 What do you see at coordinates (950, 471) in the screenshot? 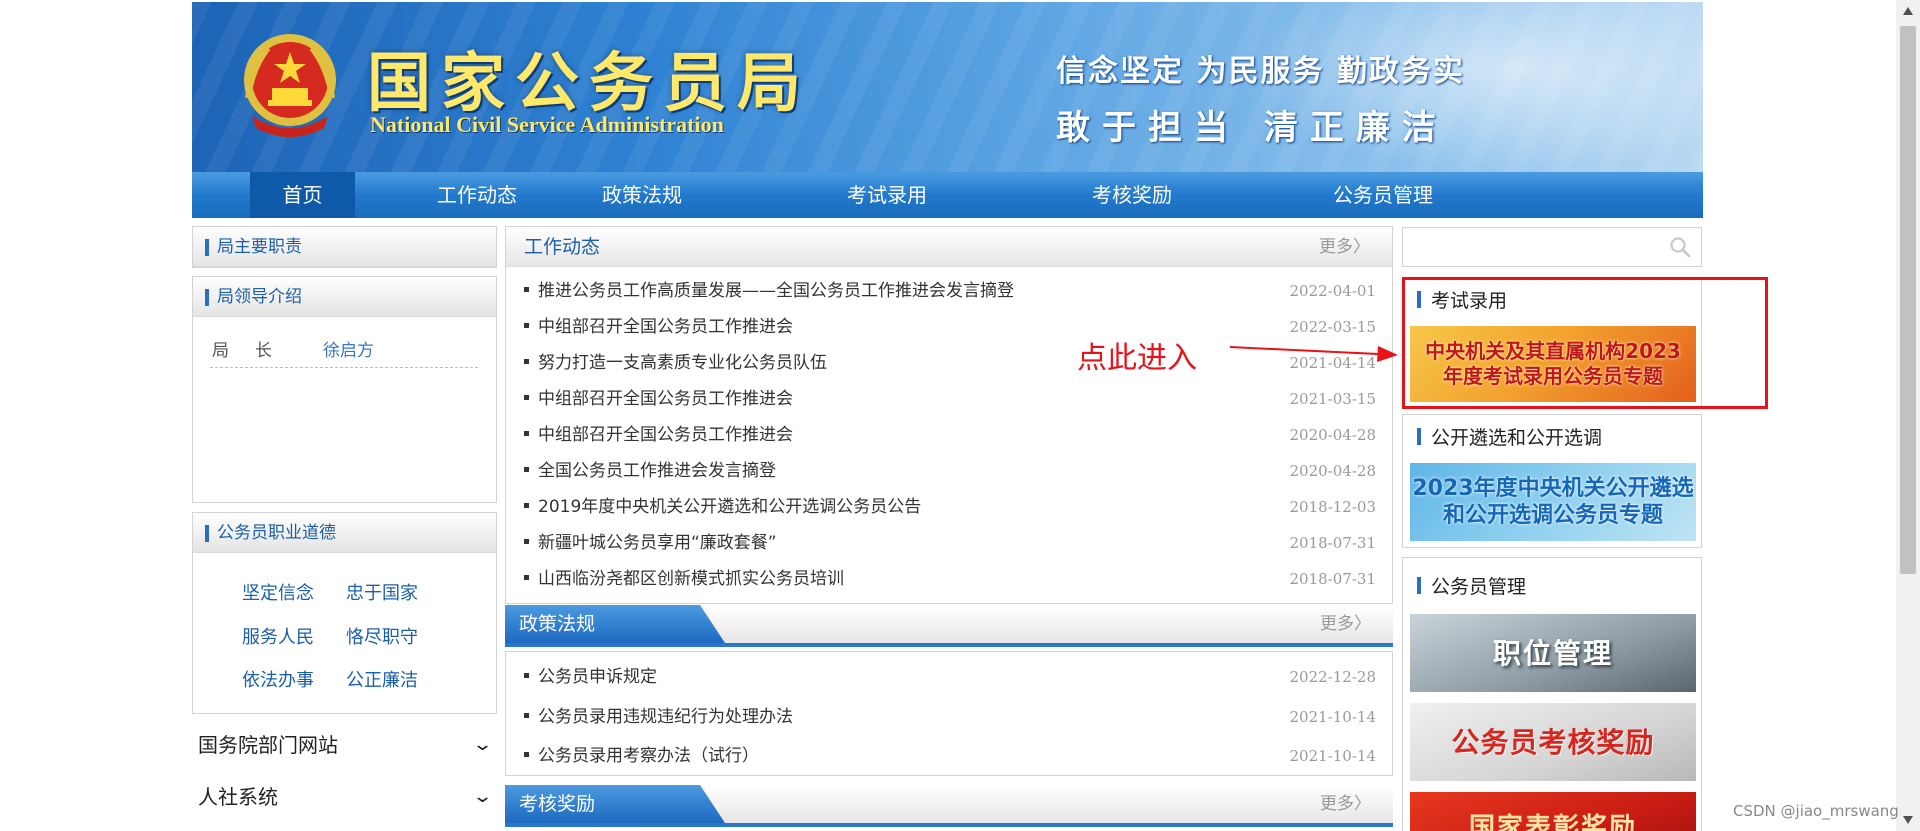
I see `news-item: 全国公务员工作推进会发言摘登 2020-04-28` at bounding box center [950, 471].